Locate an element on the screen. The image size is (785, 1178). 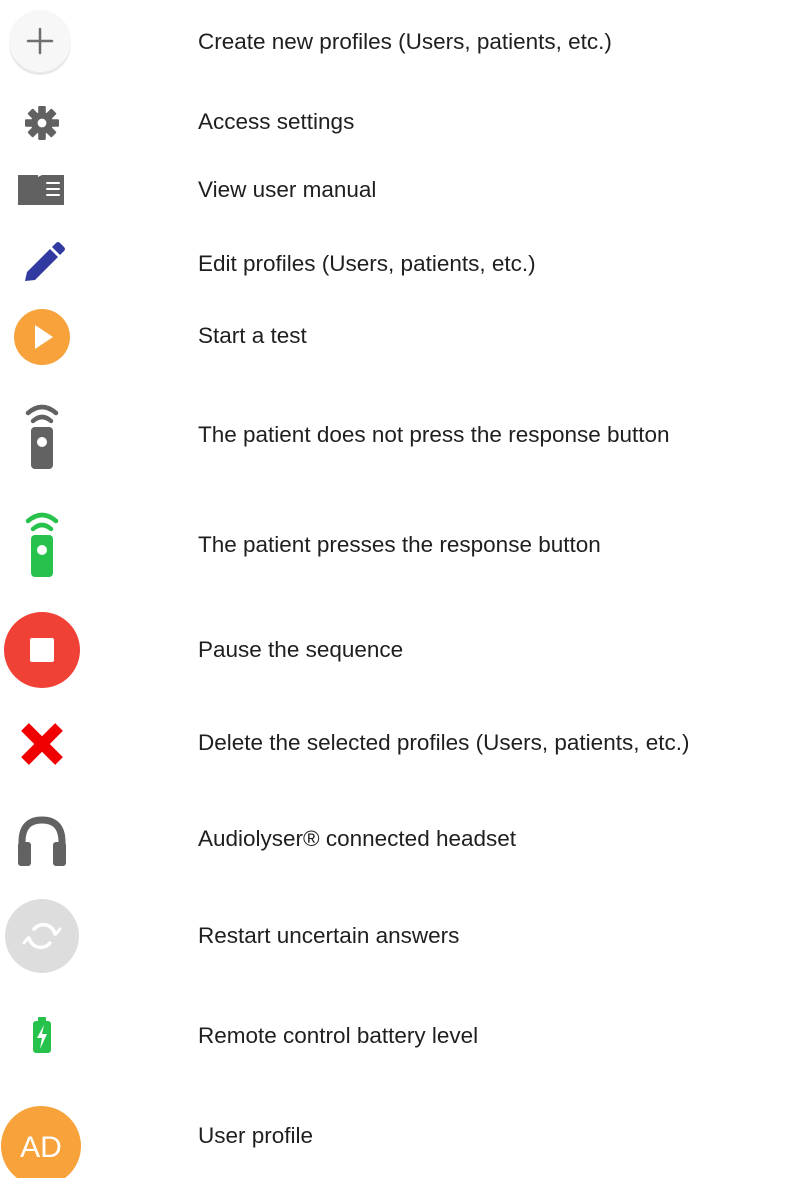
legend-label: Restart uncertain answers is located at coordinates (329, 935).